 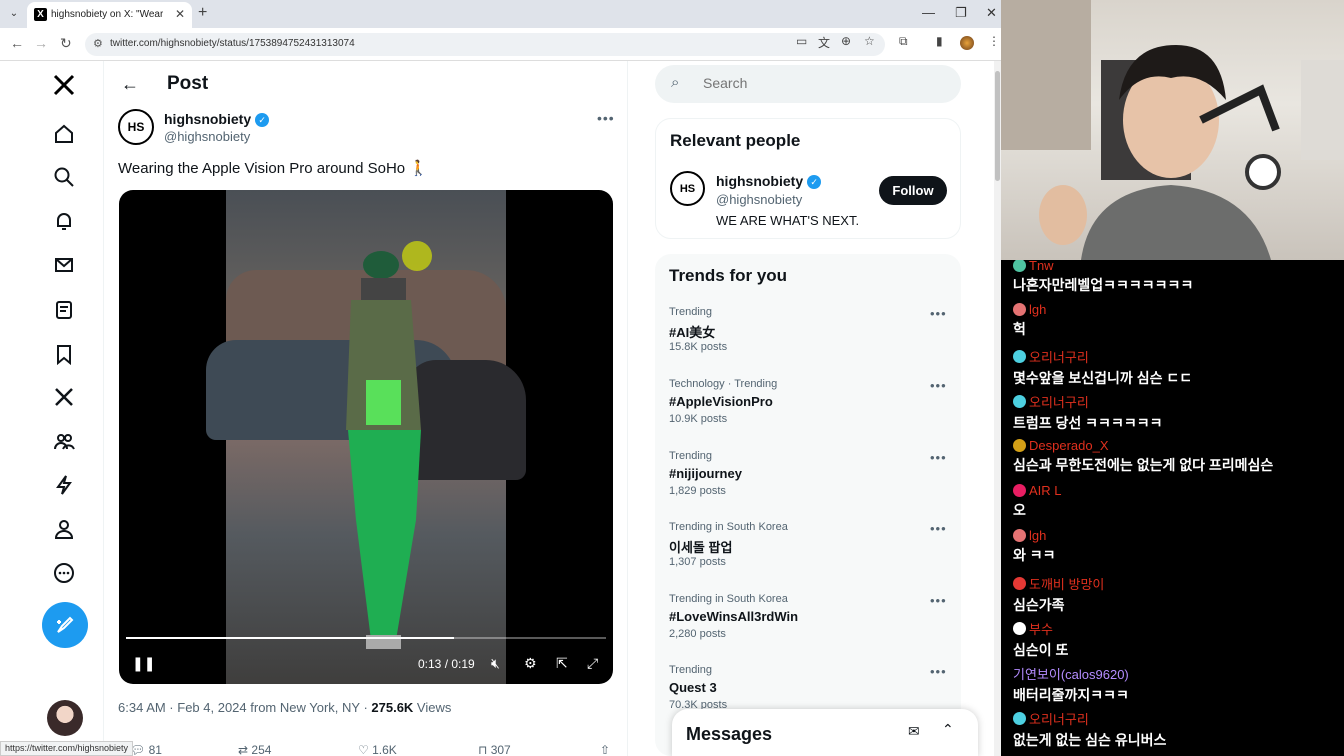 I want to click on compose-post-button, so click(x=65, y=625).